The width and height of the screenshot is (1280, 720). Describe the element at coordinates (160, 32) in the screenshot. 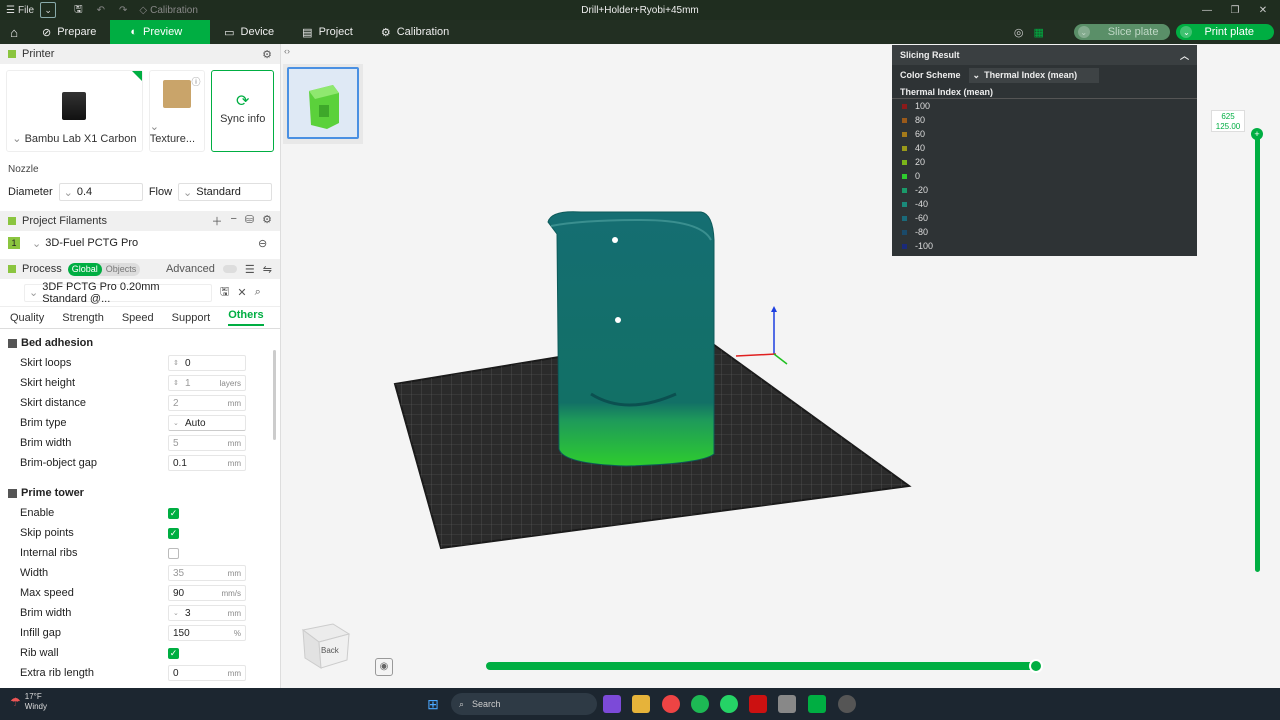

I see `tab-preview: ◐ Preview` at that location.